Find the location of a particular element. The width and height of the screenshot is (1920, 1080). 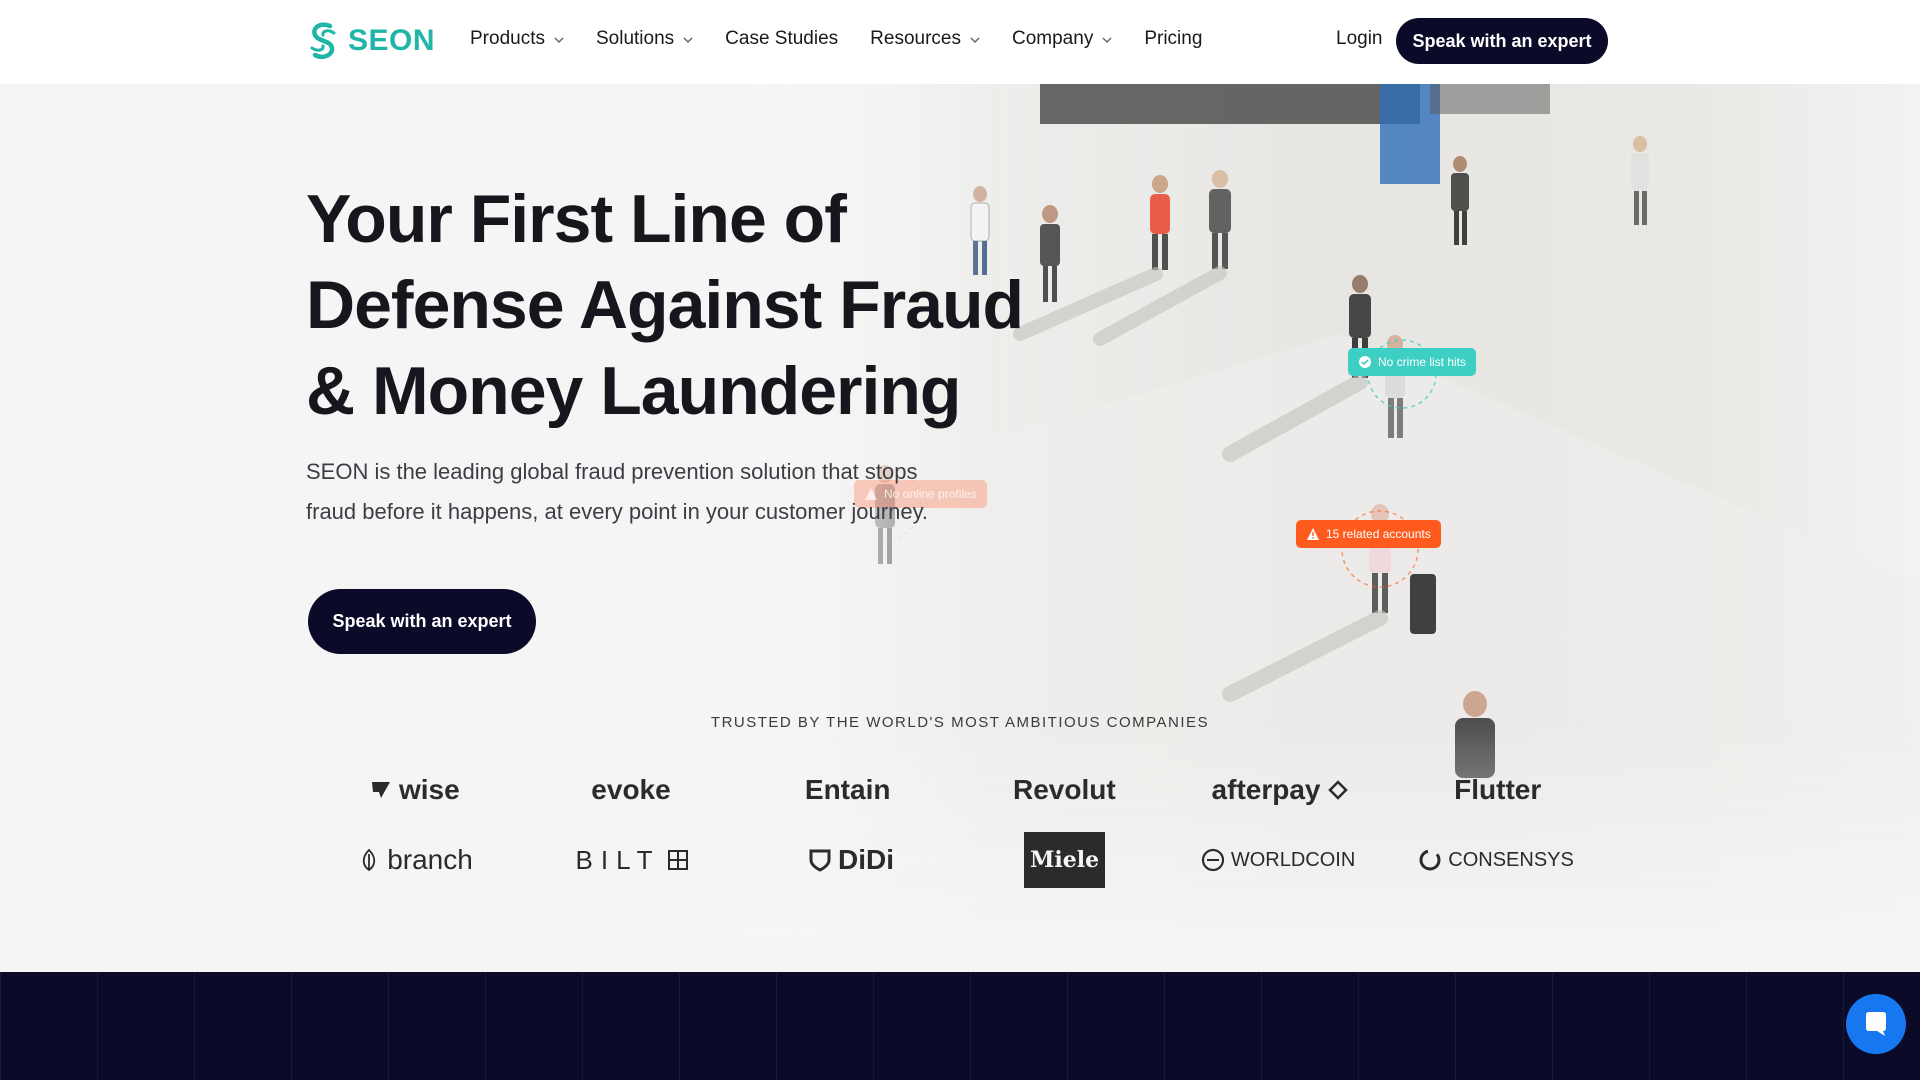

didi-logo-text: DiDi is located at coordinates (866, 859).